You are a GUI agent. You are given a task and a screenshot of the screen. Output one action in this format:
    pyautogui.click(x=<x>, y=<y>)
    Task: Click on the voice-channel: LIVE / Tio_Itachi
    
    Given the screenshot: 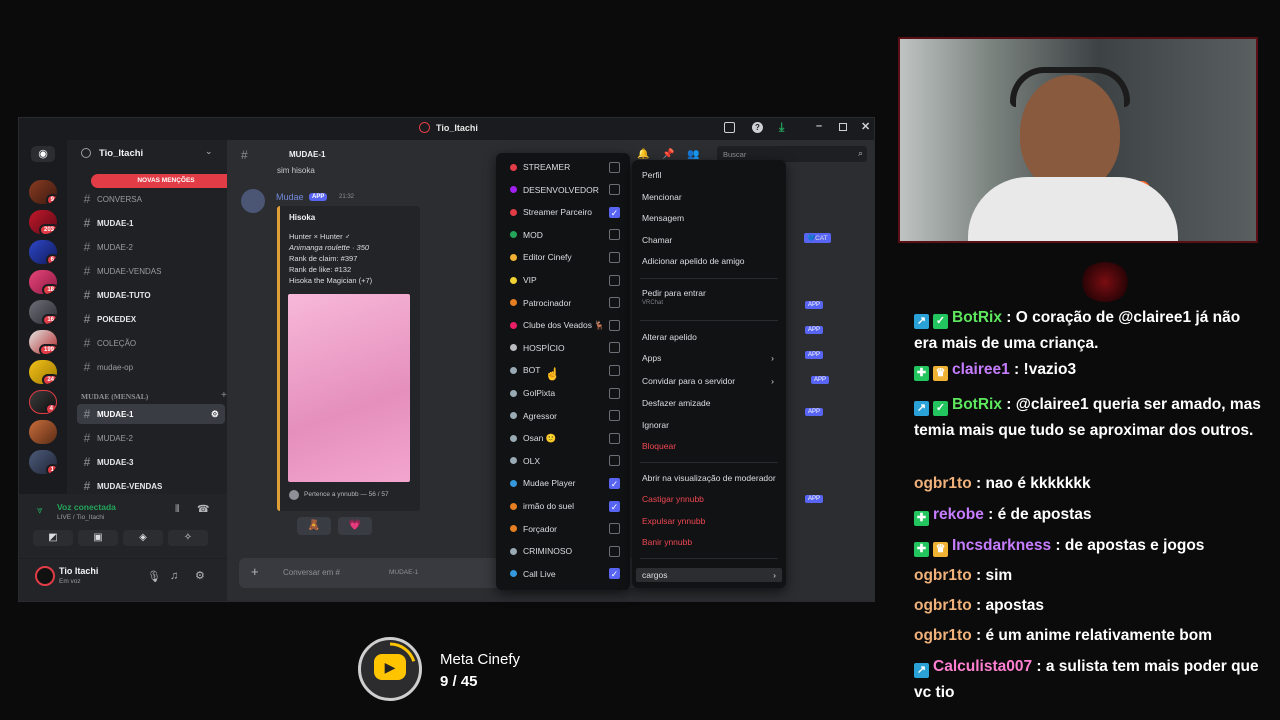 What is the action you would take?
    pyautogui.click(x=80, y=517)
    